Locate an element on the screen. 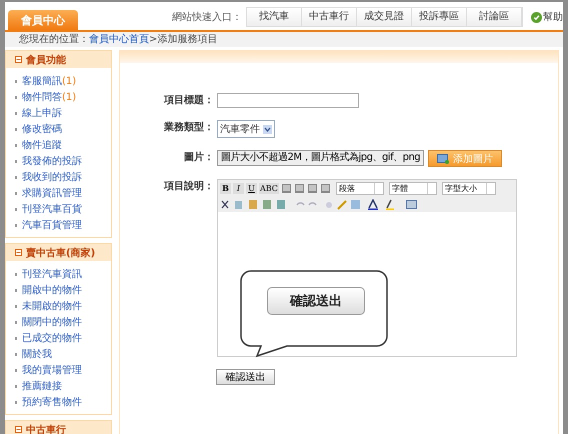  quick-entry-label: 網站快速入口： is located at coordinates (207, 17).